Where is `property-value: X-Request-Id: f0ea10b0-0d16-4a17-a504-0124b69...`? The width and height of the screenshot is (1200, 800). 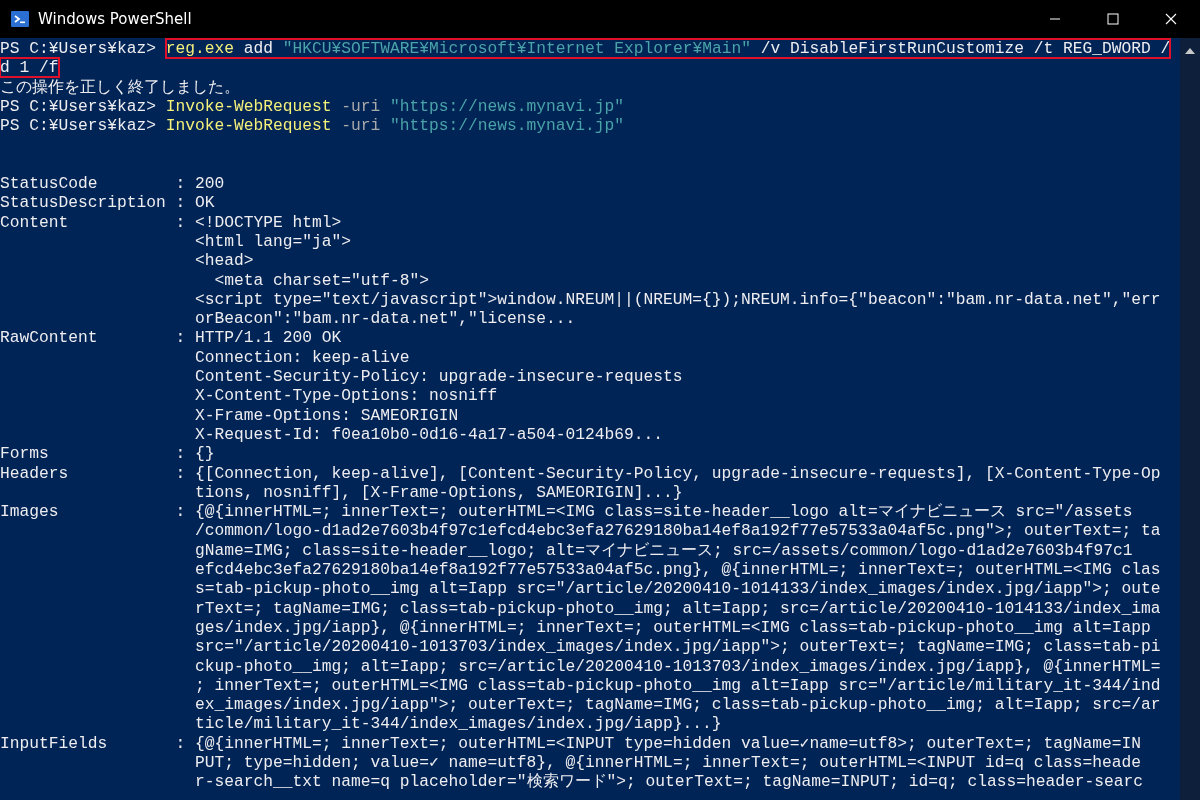
property-value: X-Request-Id: f0ea10b0-0d16-4a17-a504-0124b69... is located at coordinates (430, 434).